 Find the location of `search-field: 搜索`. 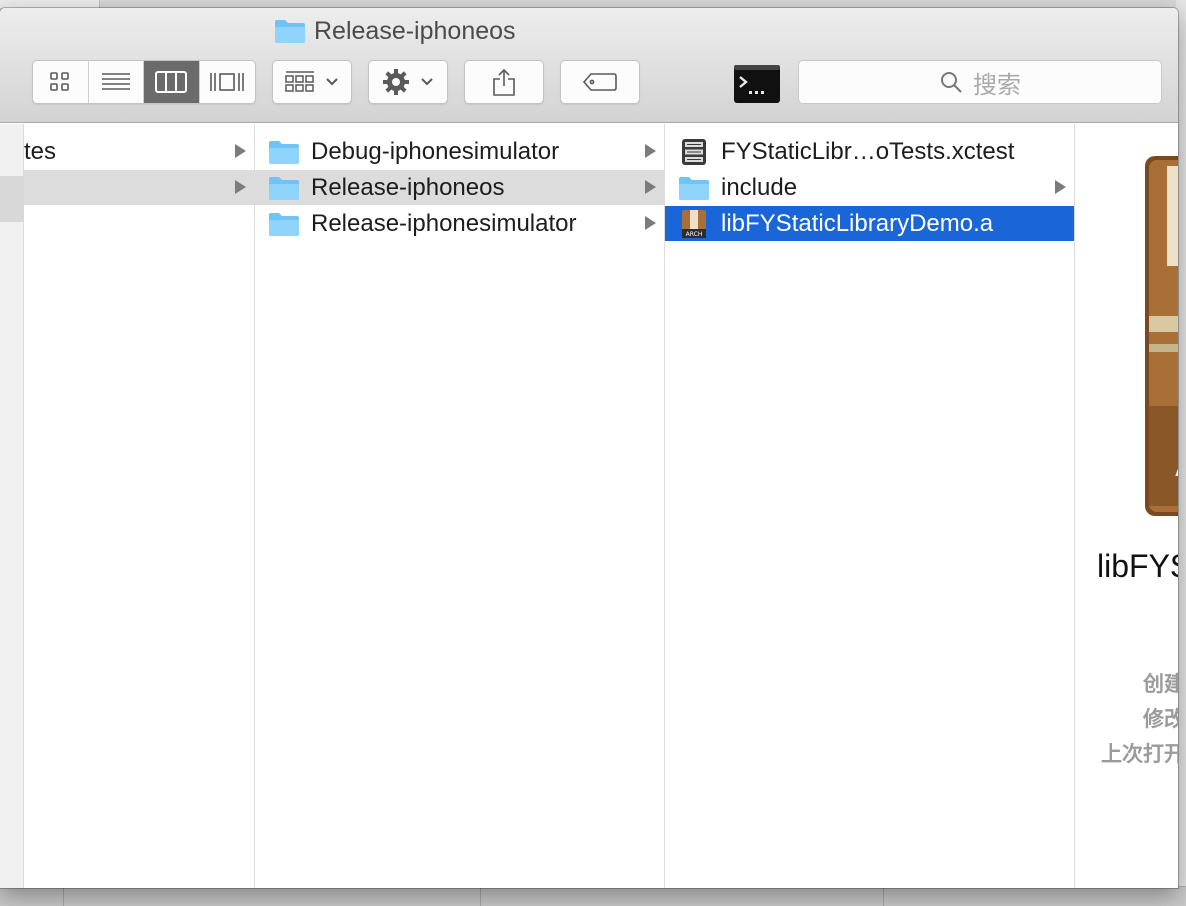

search-field: 搜索 is located at coordinates (980, 82).